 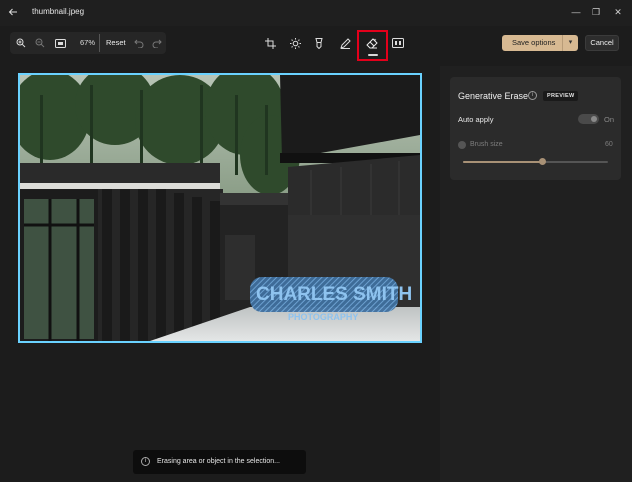 I want to click on window-title: thumbnail.jpeg, so click(x=58, y=11).